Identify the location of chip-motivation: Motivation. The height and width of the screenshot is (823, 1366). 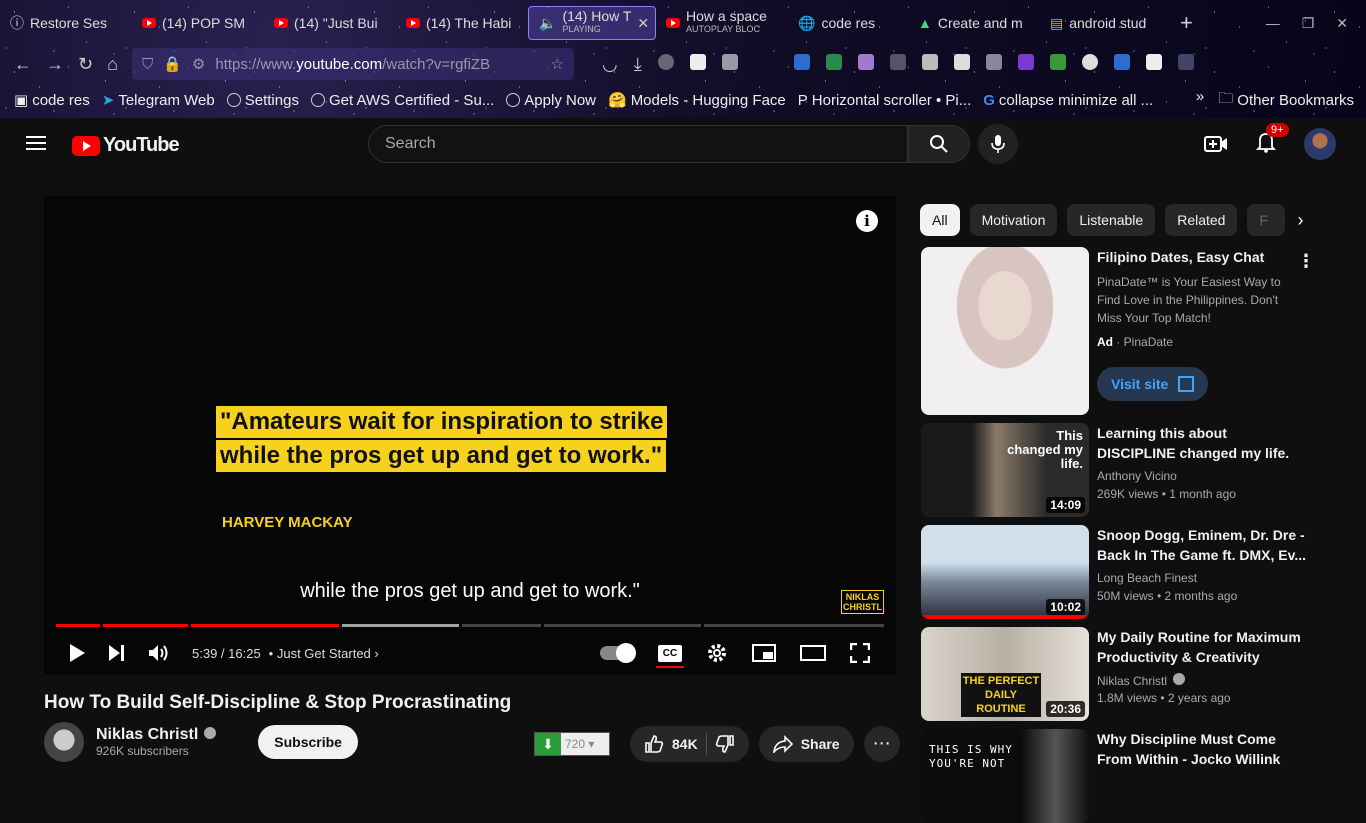
(1013, 220).